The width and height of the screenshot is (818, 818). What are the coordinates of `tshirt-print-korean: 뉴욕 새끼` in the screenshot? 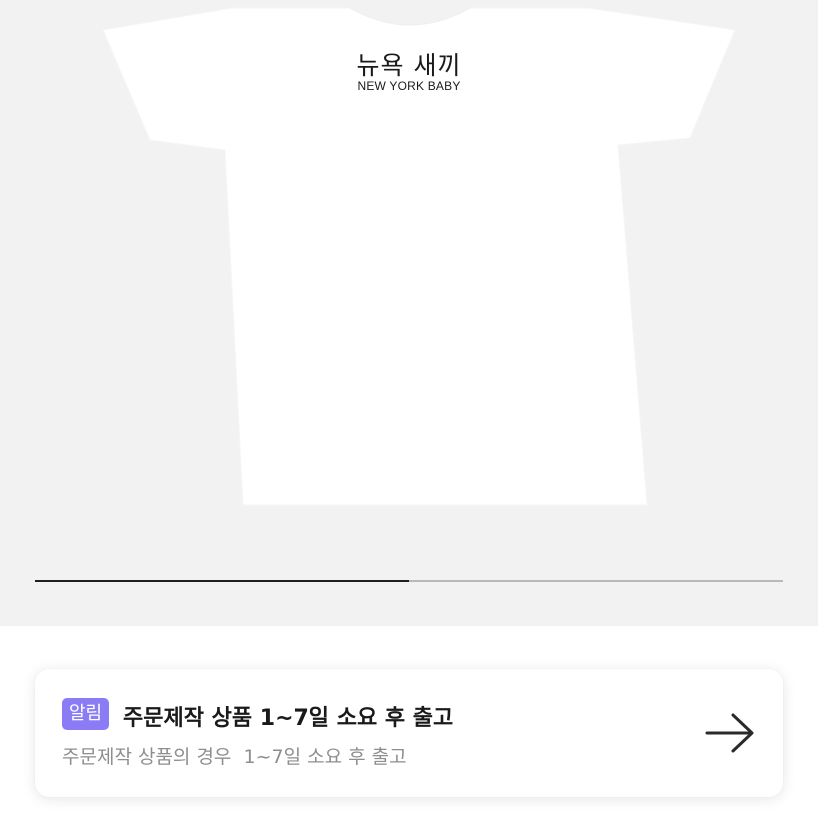 It's located at (409, 65).